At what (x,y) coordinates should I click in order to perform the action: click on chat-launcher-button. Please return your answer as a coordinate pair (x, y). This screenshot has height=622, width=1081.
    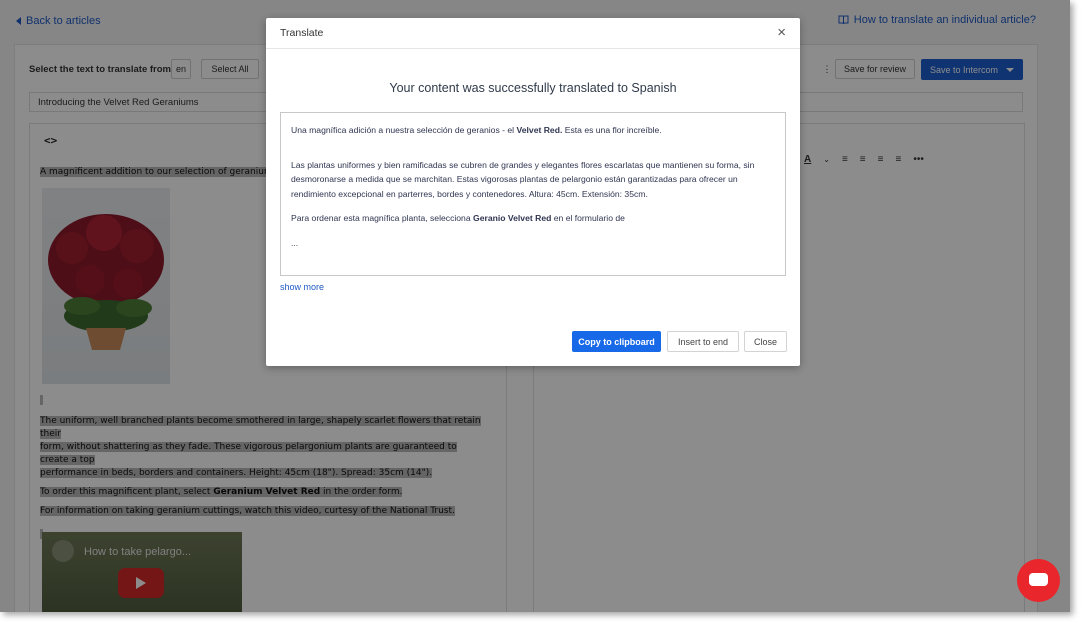
    Looking at the image, I should click on (1038, 580).